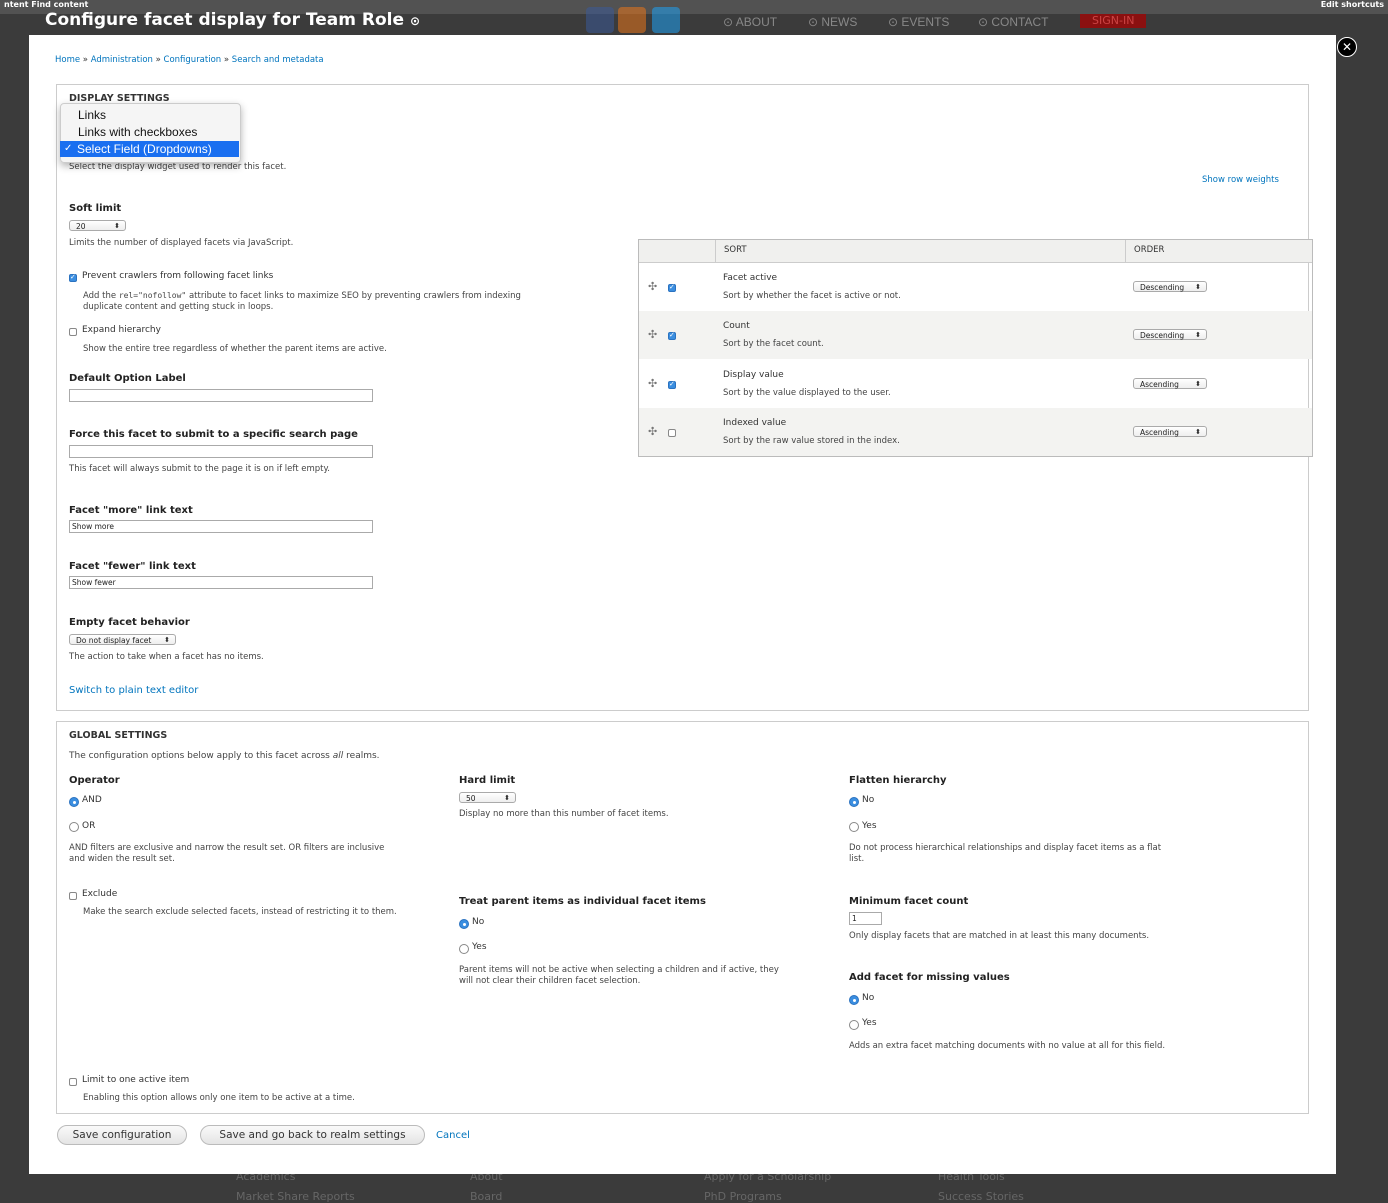 Image resolution: width=1388 pixels, height=1203 pixels. What do you see at coordinates (92, 800) in the screenshot?
I see `operator-and-label: AND` at bounding box center [92, 800].